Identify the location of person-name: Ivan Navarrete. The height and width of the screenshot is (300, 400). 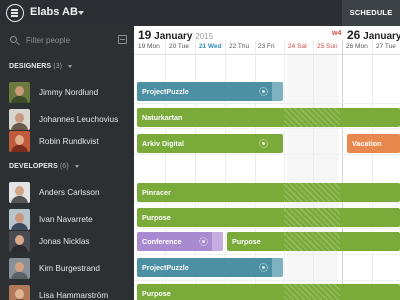
(66, 219).